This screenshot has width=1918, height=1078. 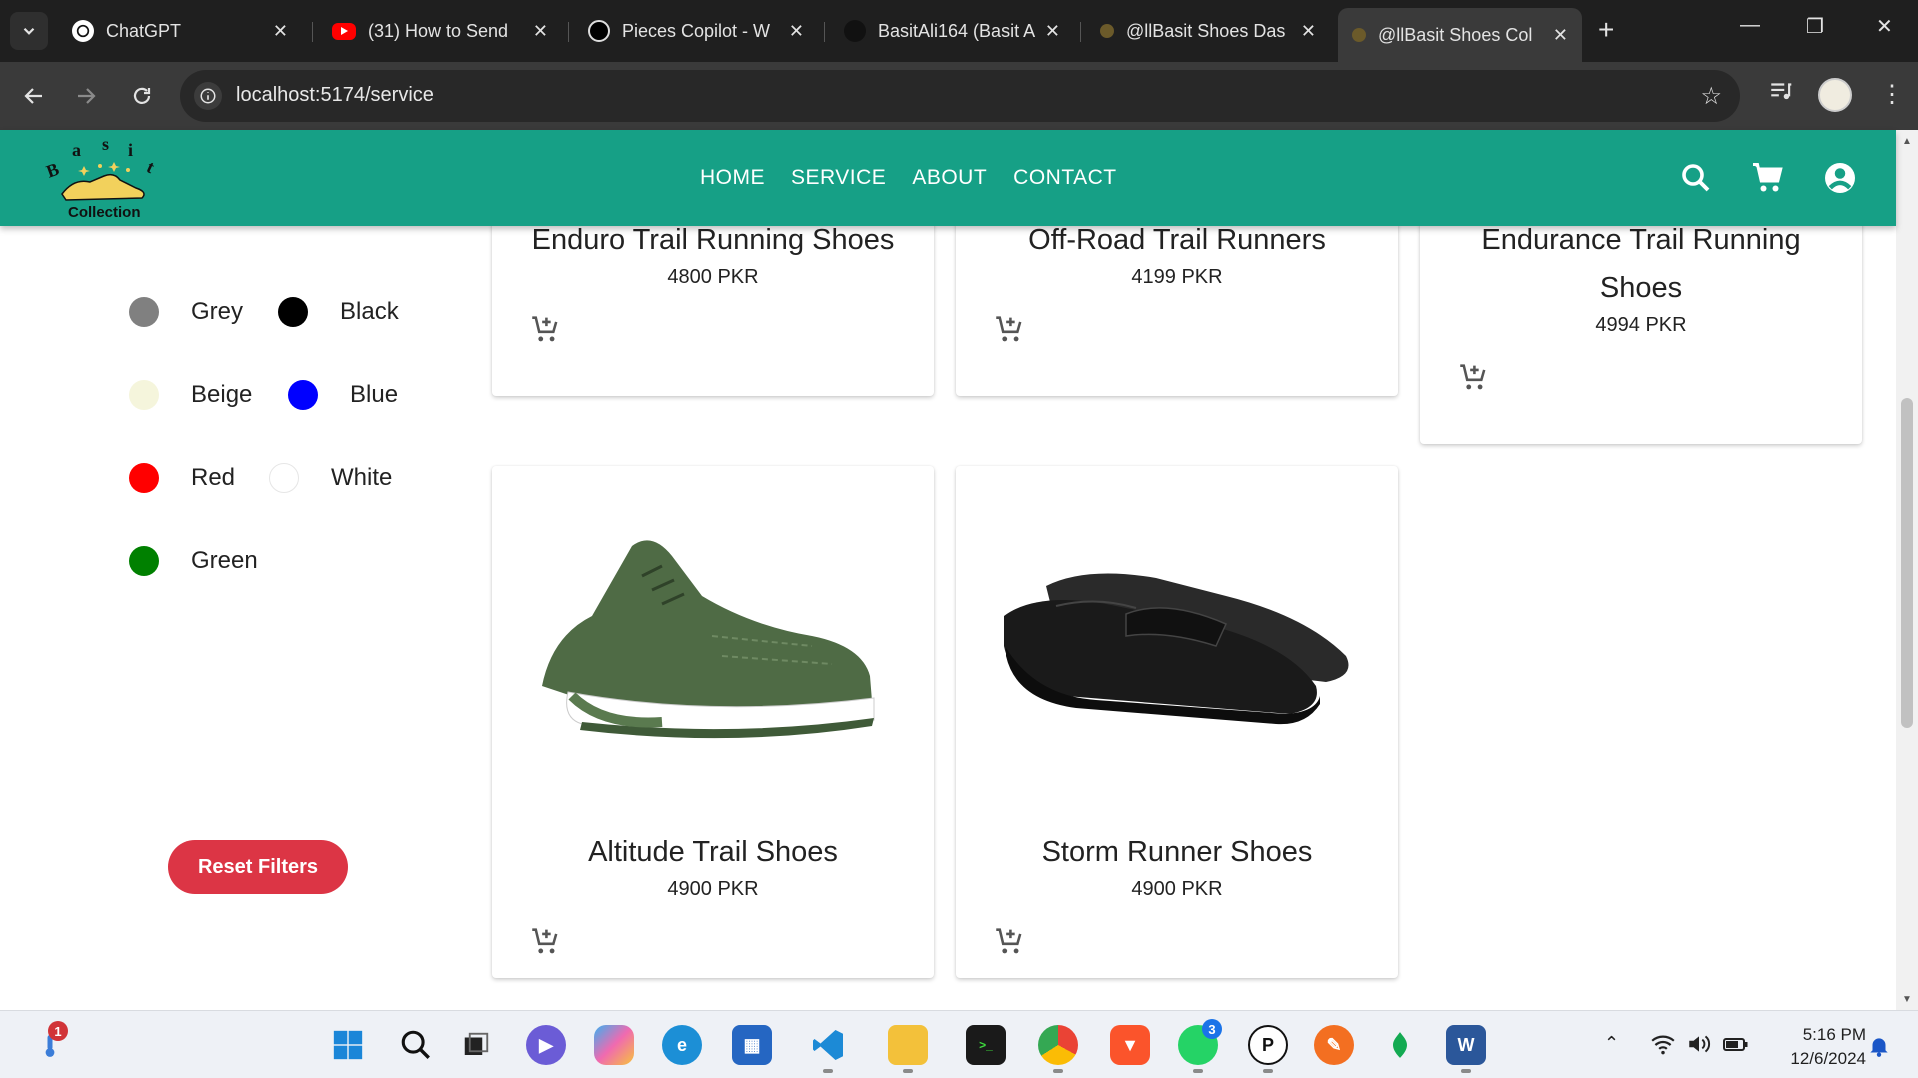 What do you see at coordinates (1641, 241) in the screenshot?
I see `product-name: Endurance Trail Running` at bounding box center [1641, 241].